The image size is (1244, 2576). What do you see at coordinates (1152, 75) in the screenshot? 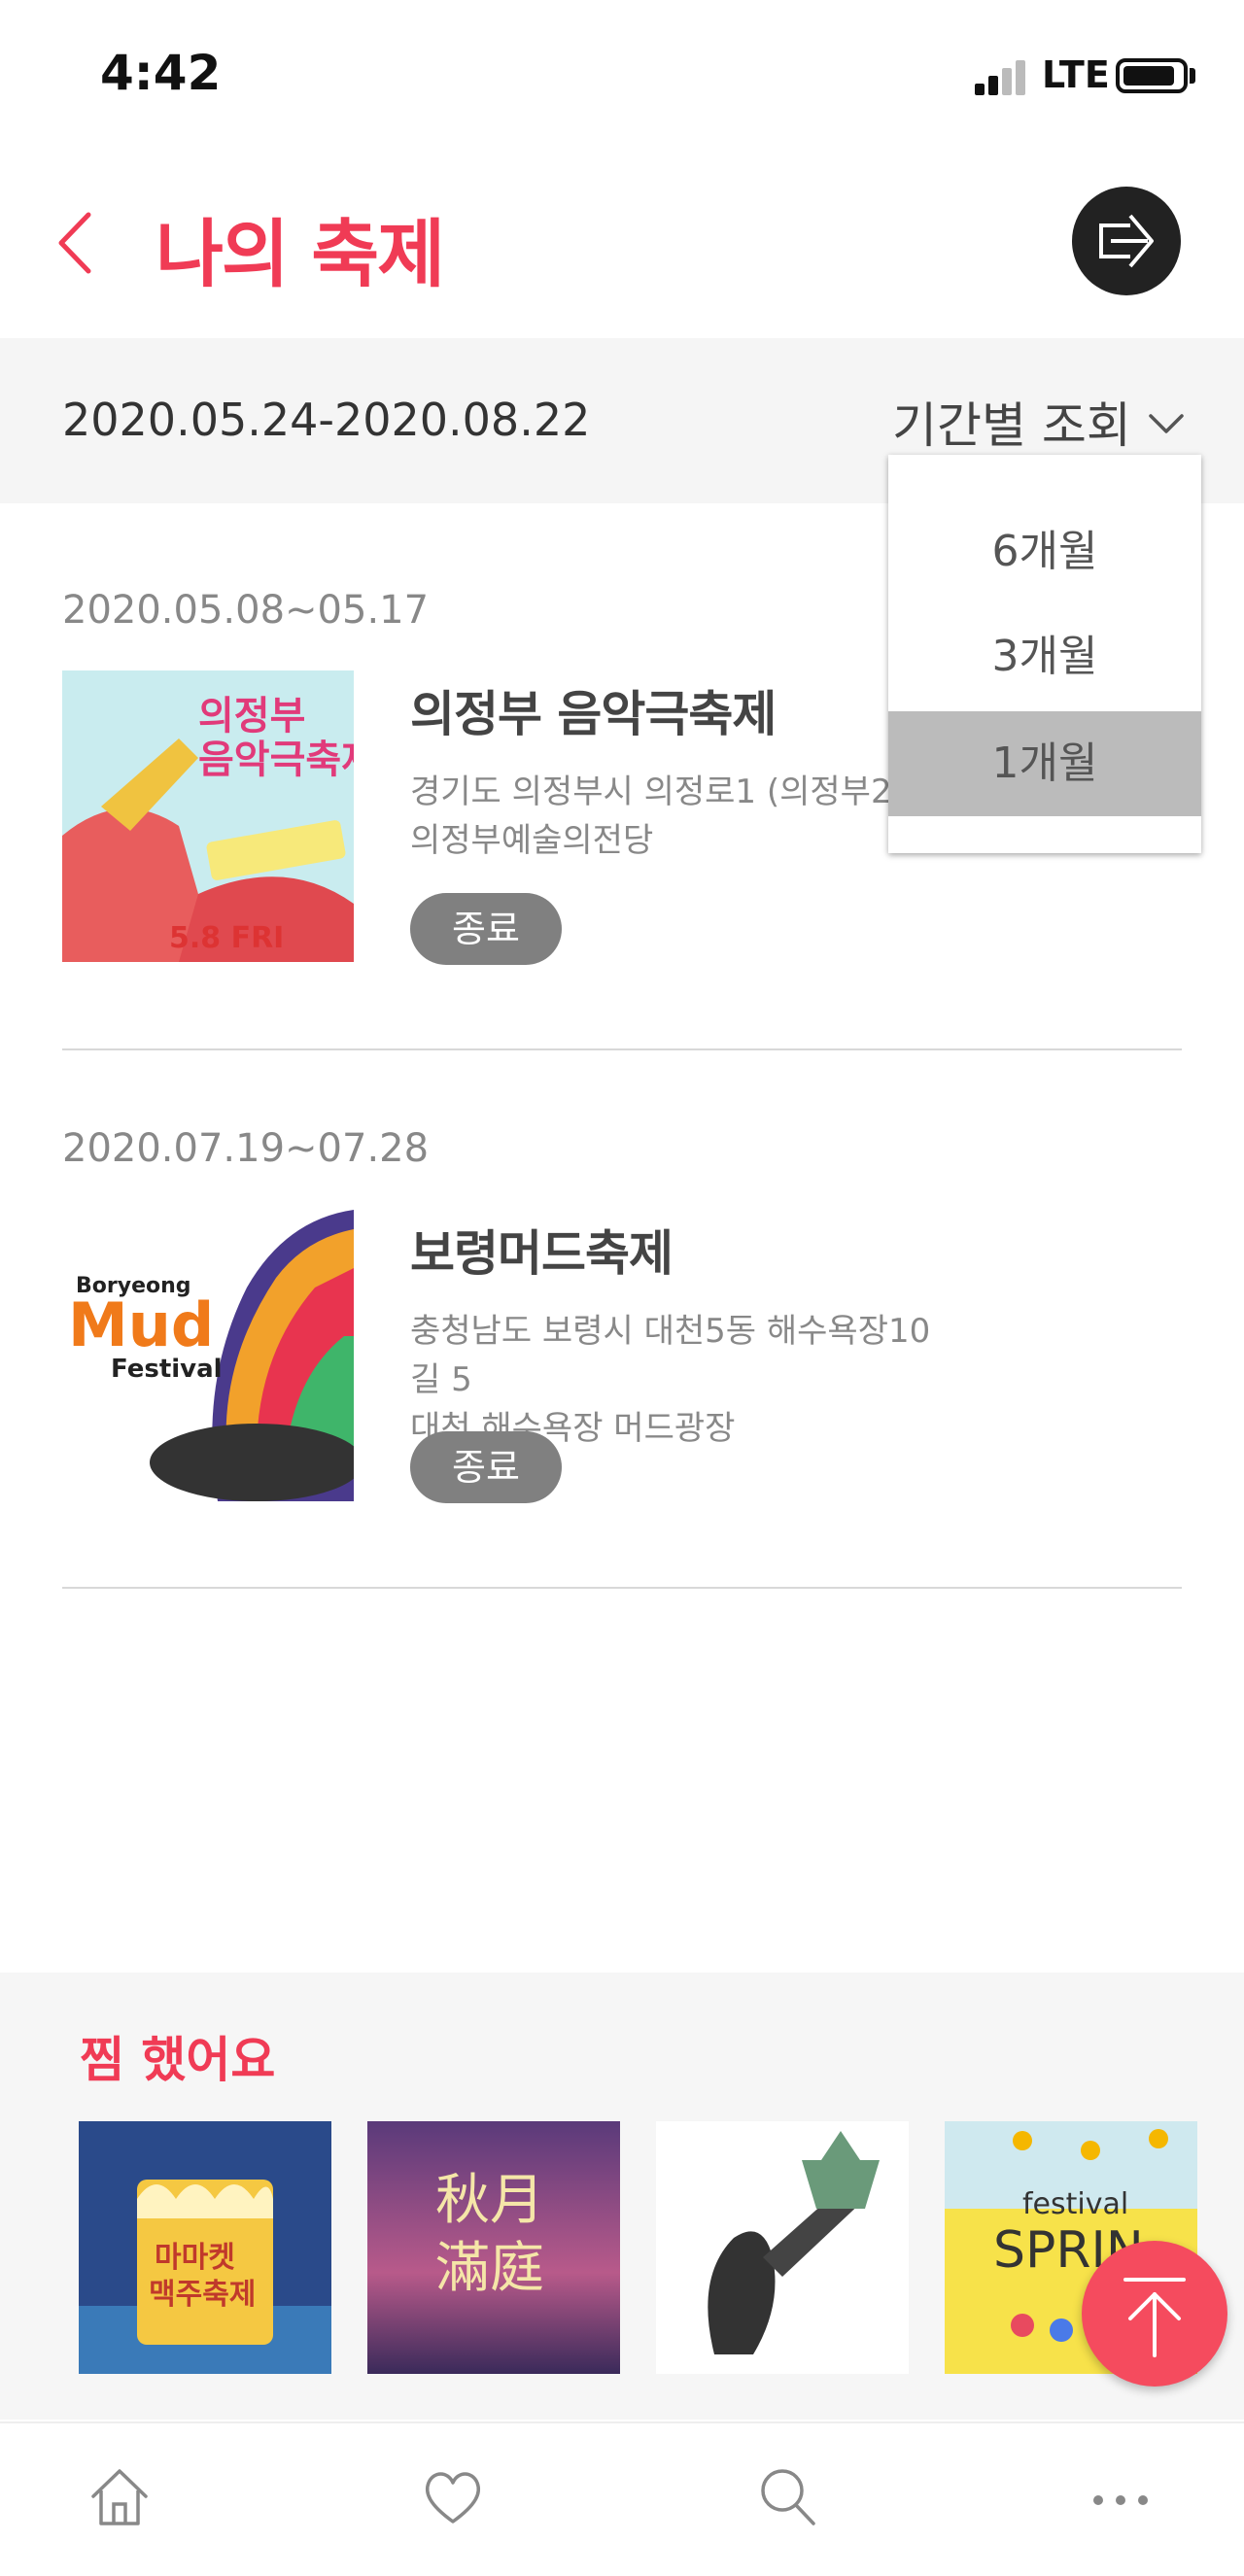
I see `battery-icon` at bounding box center [1152, 75].